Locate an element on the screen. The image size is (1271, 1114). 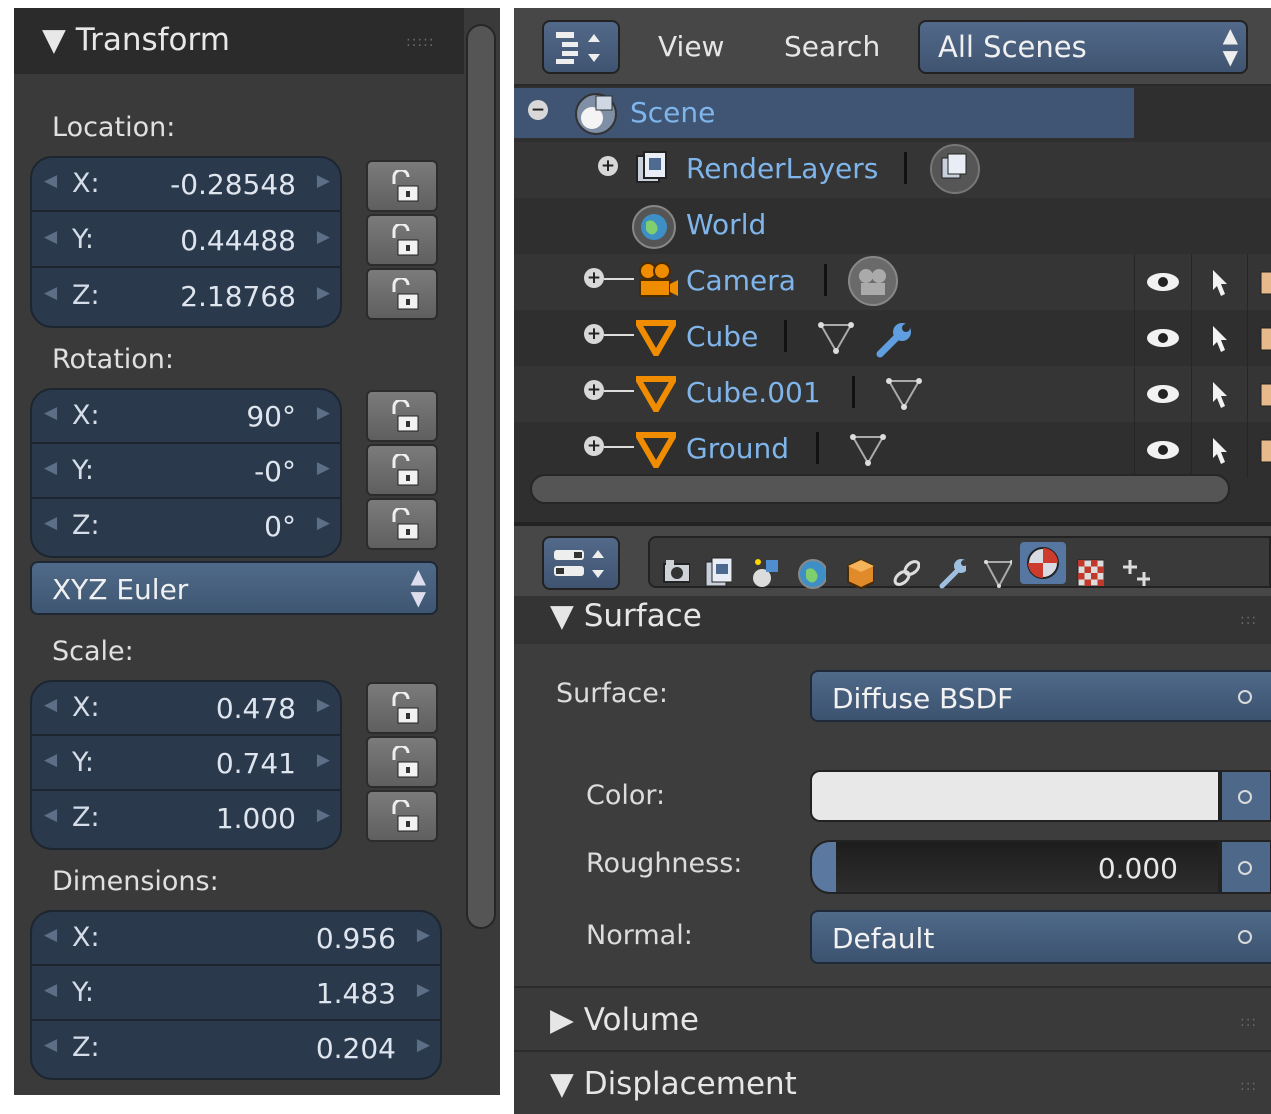
outliner-row-world: World is located at coordinates (892, 226).